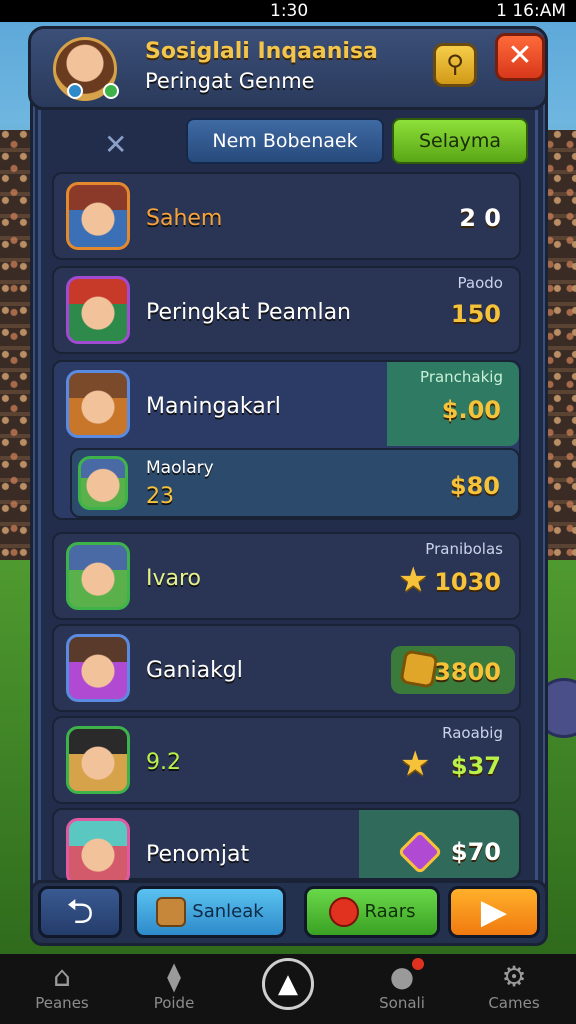  I want to click on back-arrow-icon: ⮌, so click(80, 912).